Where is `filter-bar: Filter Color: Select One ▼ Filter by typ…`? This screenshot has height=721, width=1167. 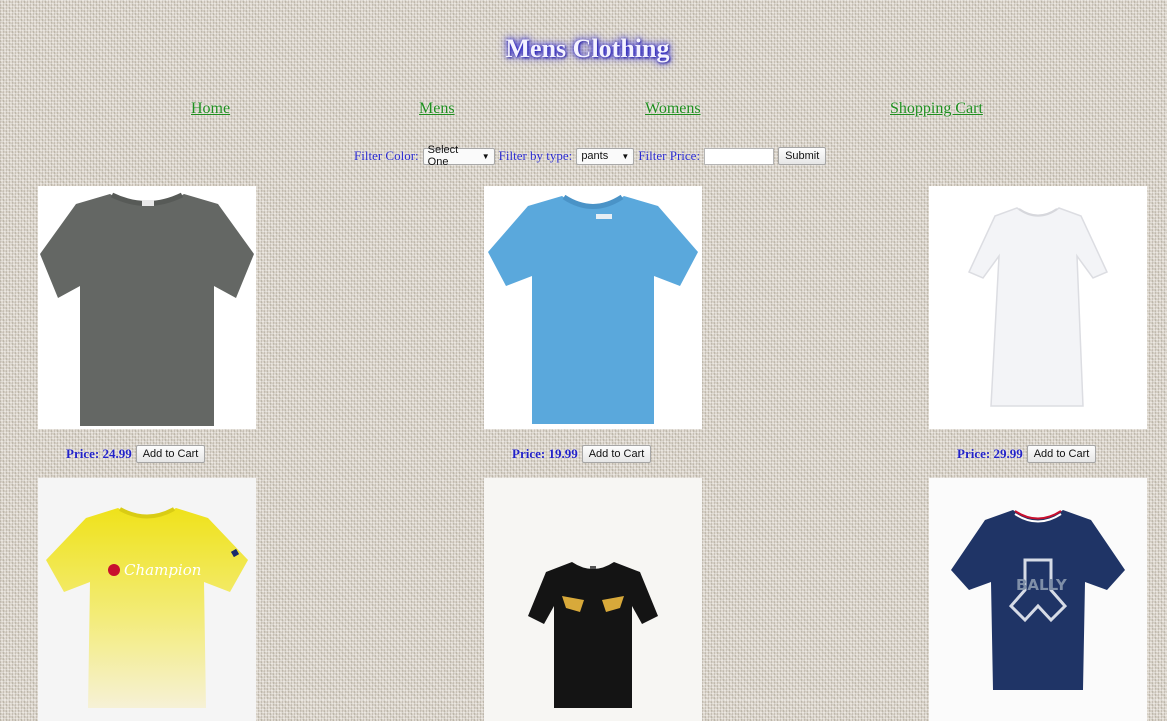
filter-bar: Filter Color: Select One ▼ Filter by typ… is located at coordinates (590, 156).